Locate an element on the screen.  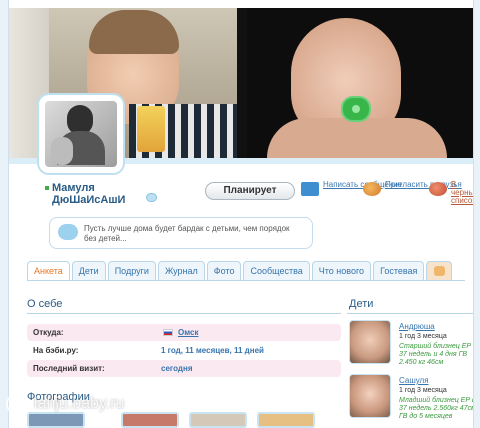
about-row-location: Откуда: Омск is located at coordinates (184, 332).